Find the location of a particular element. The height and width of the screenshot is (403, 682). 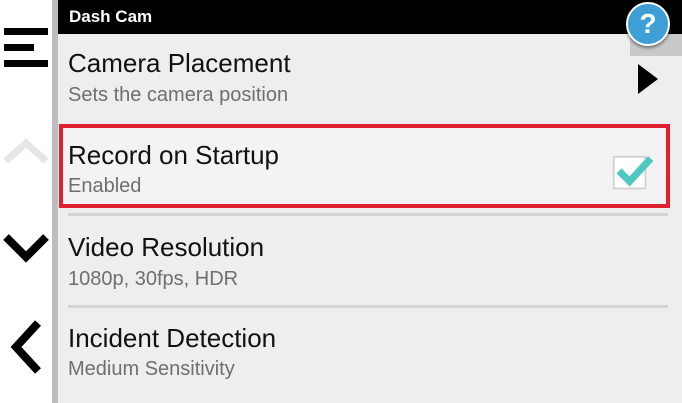

chevron-up-icon is located at coordinates (26, 151).